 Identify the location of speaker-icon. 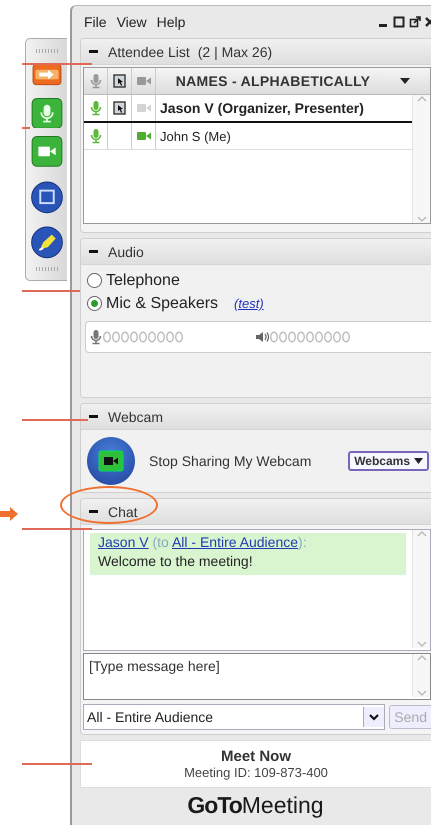
(262, 337).